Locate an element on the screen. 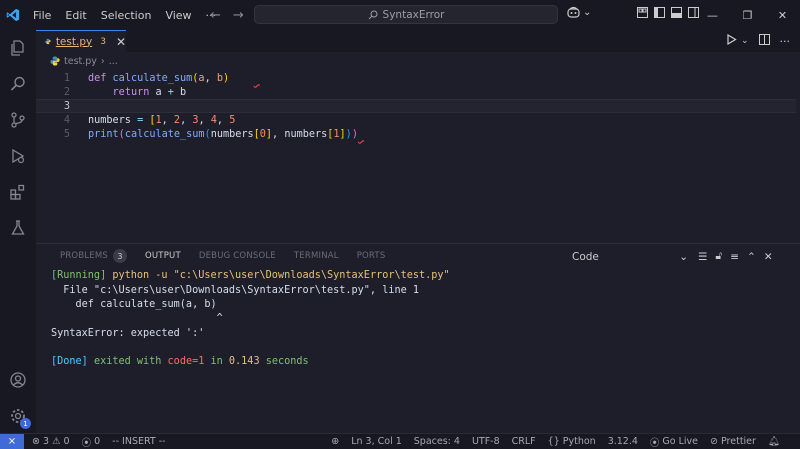 This screenshot has height=449, width=800. tab-label: test.py is located at coordinates (74, 41).